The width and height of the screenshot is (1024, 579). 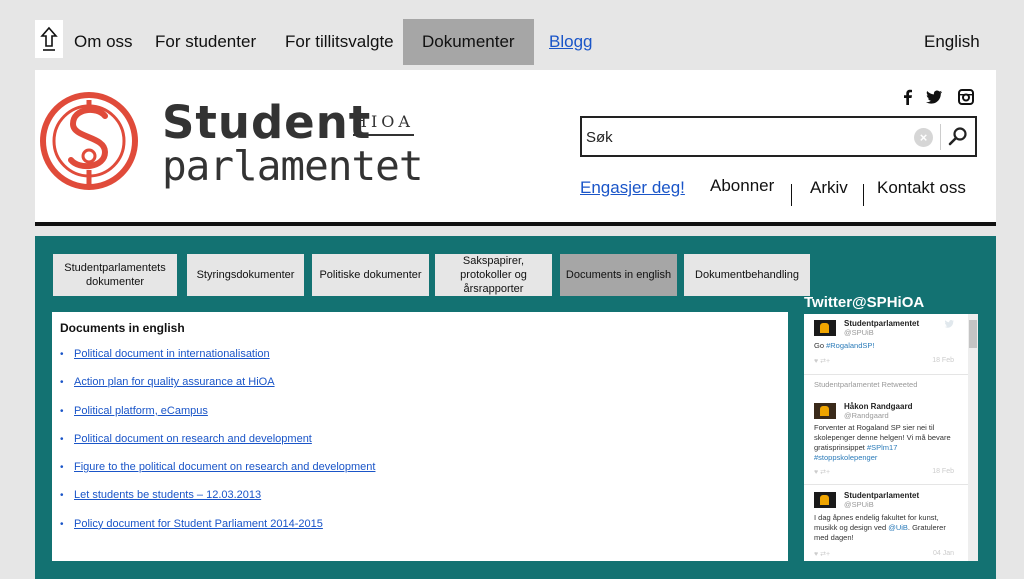 I want to click on facebook-icon, so click(x=908, y=97).